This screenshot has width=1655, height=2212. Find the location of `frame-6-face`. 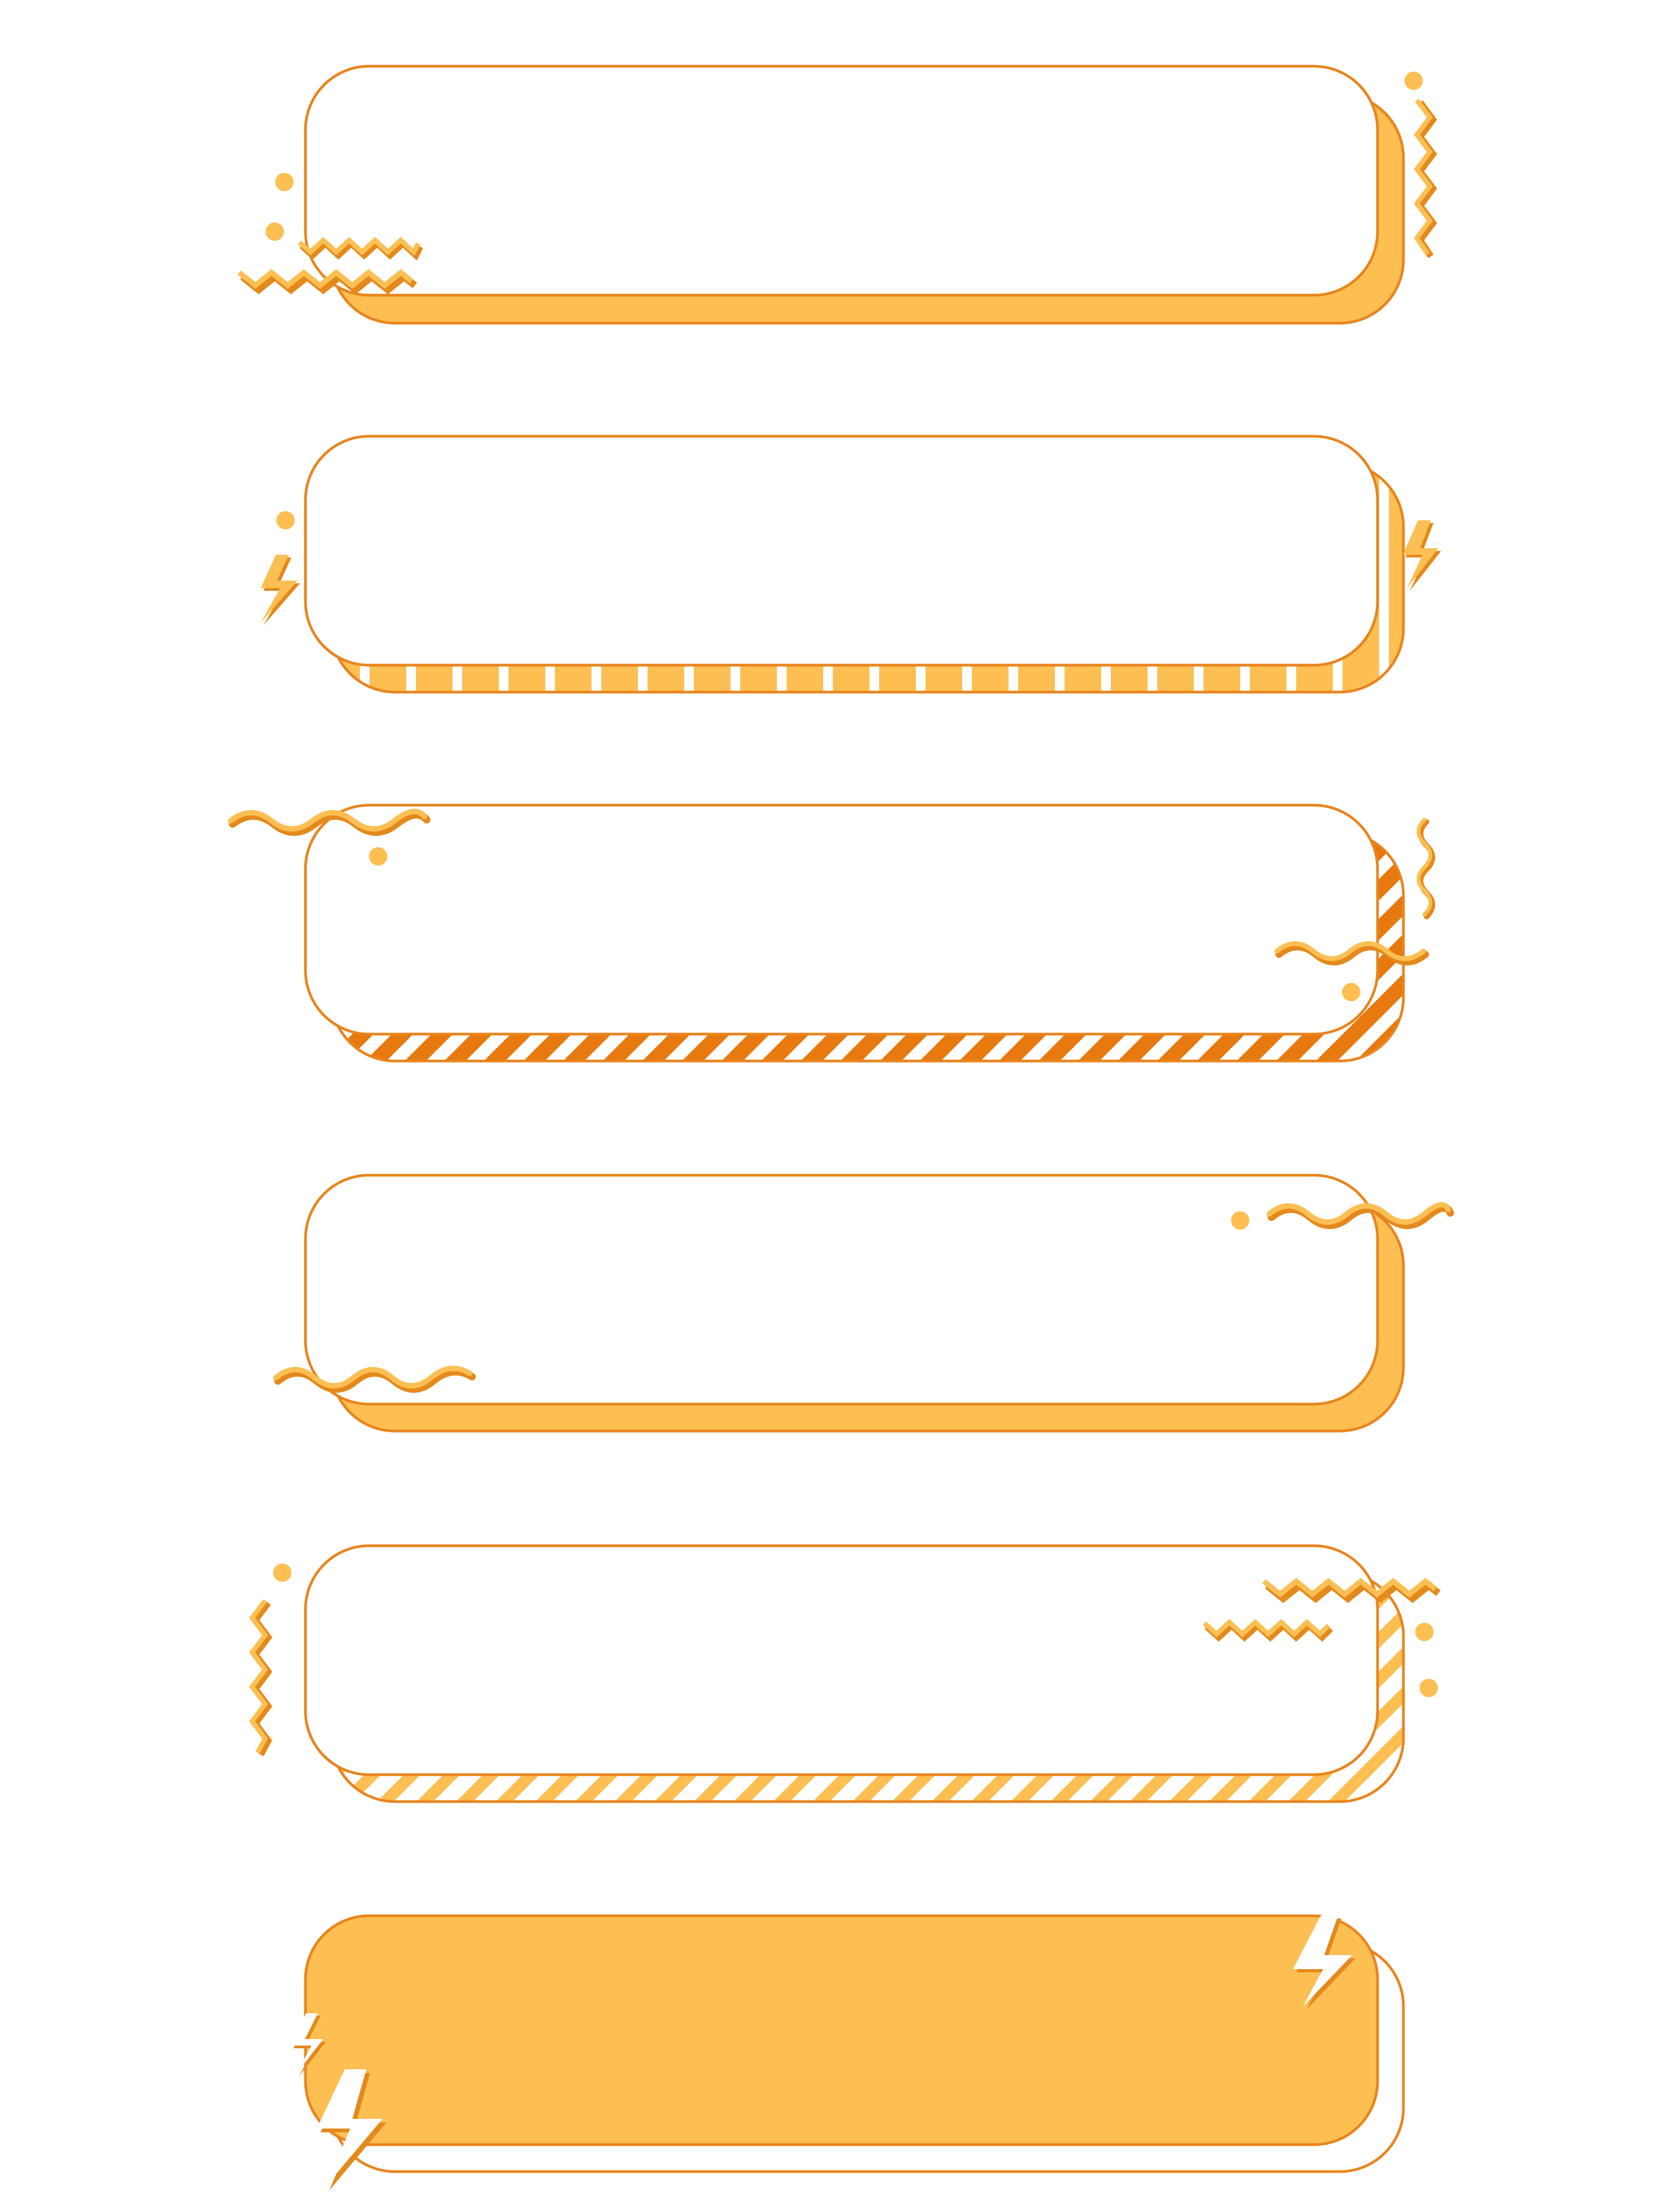

frame-6-face is located at coordinates (841, 2030).